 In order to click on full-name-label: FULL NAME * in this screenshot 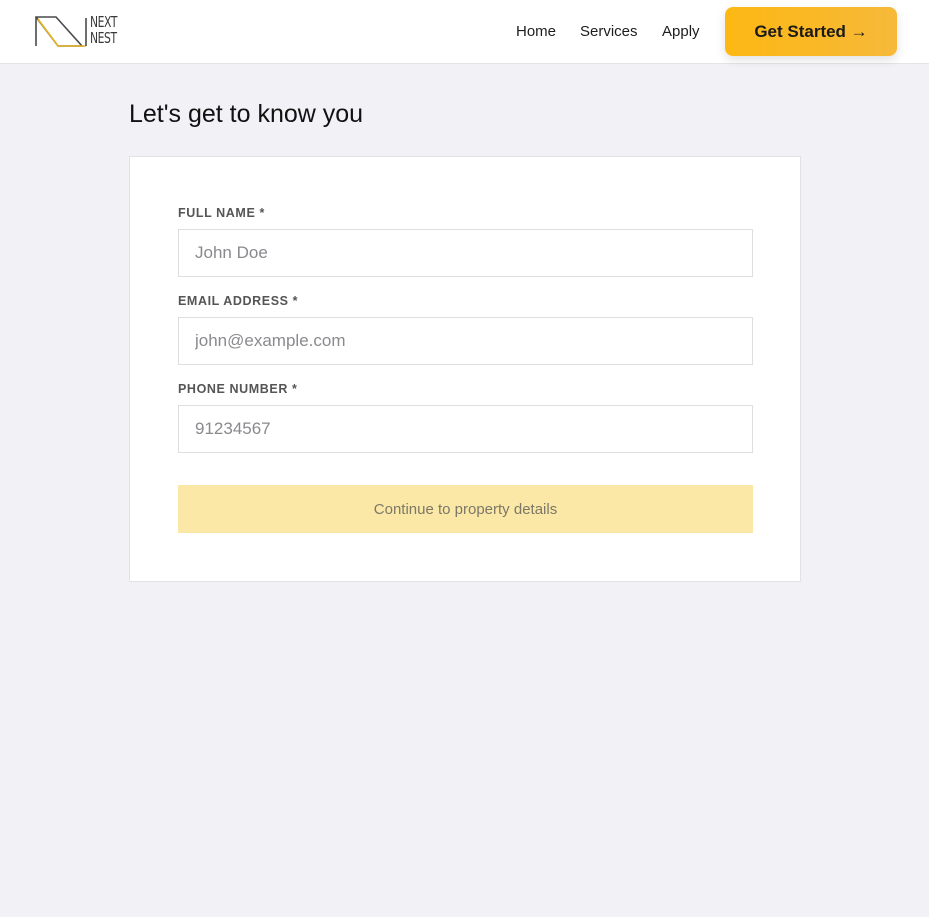, I will do `click(221, 213)`.